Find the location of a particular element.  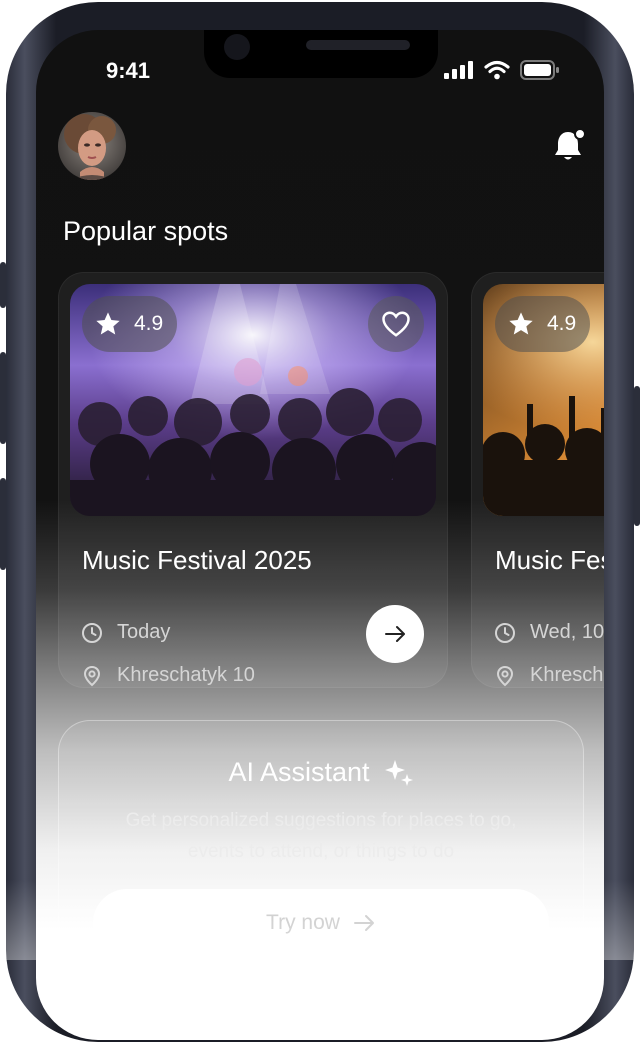

event-date: Wed, 10. is located at coordinates (549, 632).